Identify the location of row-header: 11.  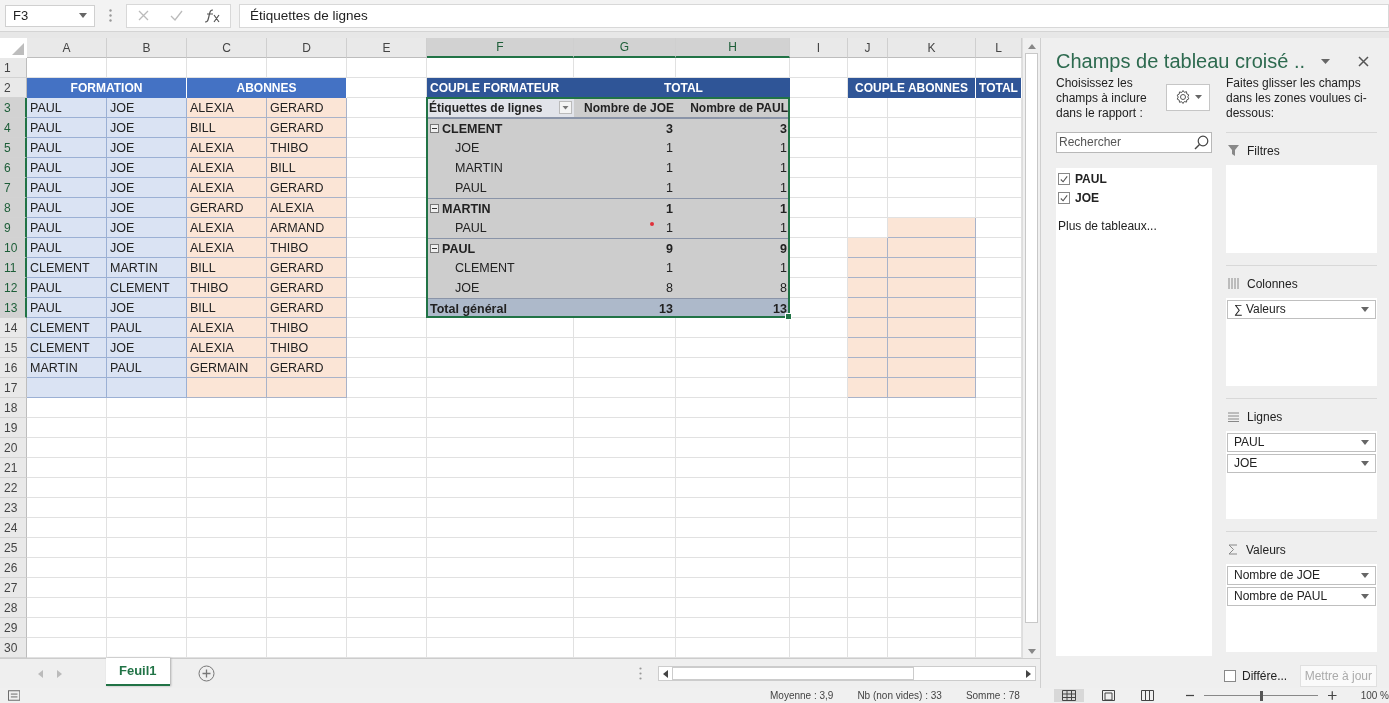
(13, 268).